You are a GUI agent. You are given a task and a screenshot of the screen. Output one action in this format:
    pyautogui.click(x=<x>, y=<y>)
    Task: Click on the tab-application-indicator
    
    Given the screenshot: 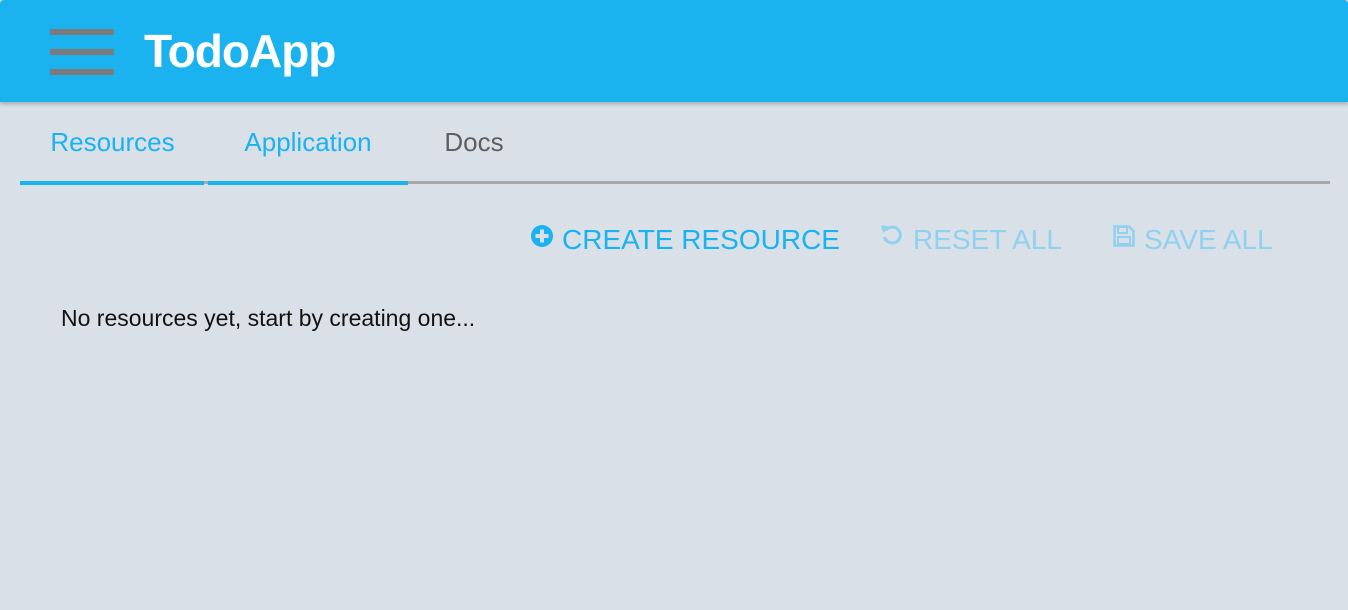 What is the action you would take?
    pyautogui.click(x=308, y=183)
    